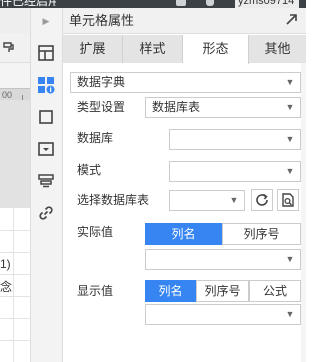 The width and height of the screenshot is (320, 362). What do you see at coordinates (275, 291) in the screenshot?
I see `display-value-formula-option: 公式` at bounding box center [275, 291].